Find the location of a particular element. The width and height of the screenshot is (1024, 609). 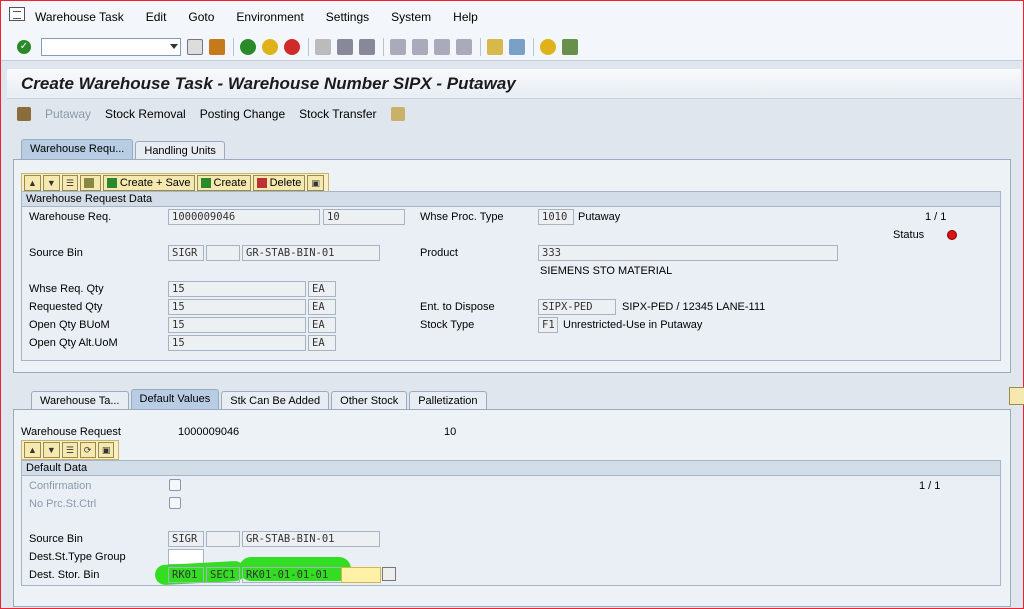

back-triangle-icon is located at coordinates (195, 46).